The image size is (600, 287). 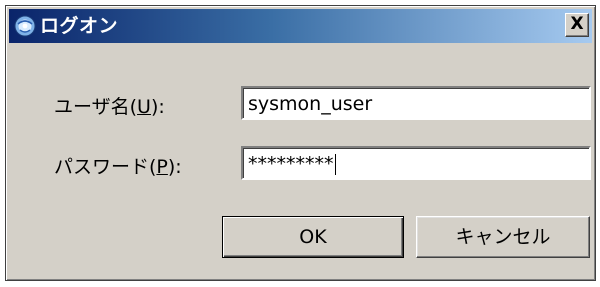 I want to click on username-label-suffix: ):, so click(x=157, y=107).